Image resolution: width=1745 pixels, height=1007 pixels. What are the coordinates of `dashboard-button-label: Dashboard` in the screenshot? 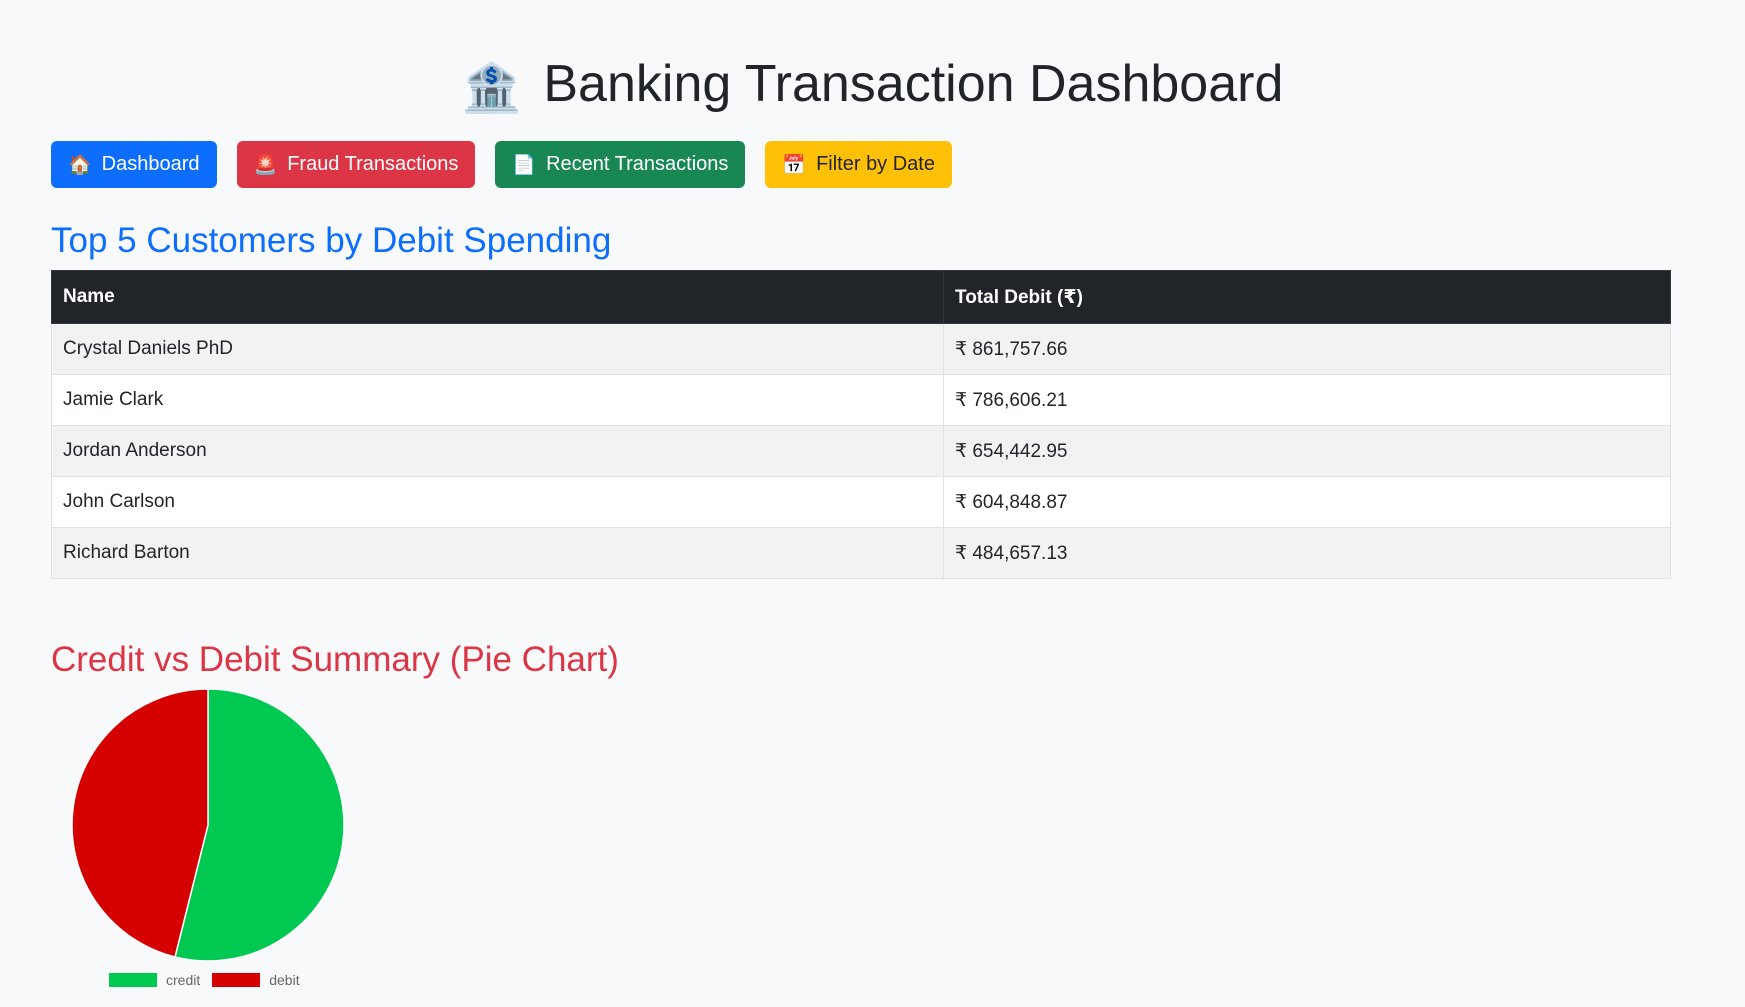 It's located at (150, 164).